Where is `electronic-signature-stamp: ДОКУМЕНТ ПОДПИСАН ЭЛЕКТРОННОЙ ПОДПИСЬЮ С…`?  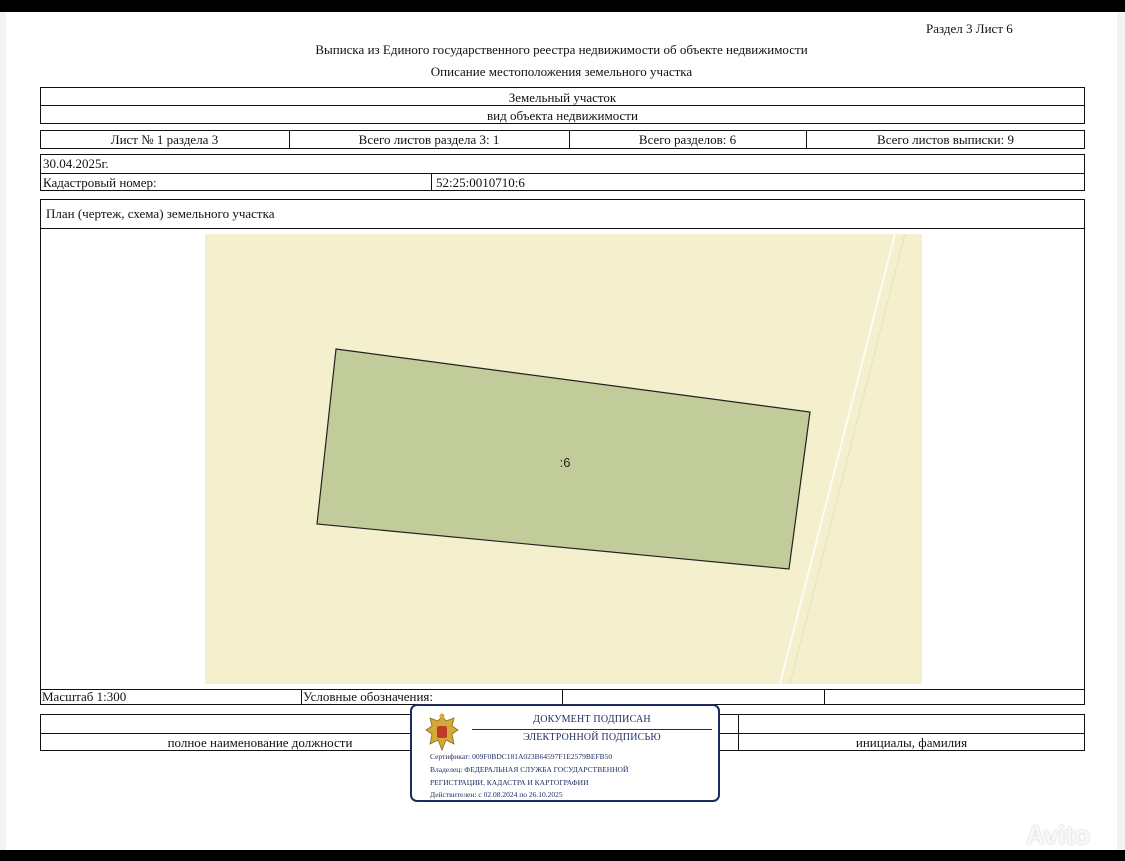 electronic-signature-stamp: ДОКУМЕНТ ПОДПИСАН ЭЛЕКТРОННОЙ ПОДПИСЬЮ С… is located at coordinates (565, 753).